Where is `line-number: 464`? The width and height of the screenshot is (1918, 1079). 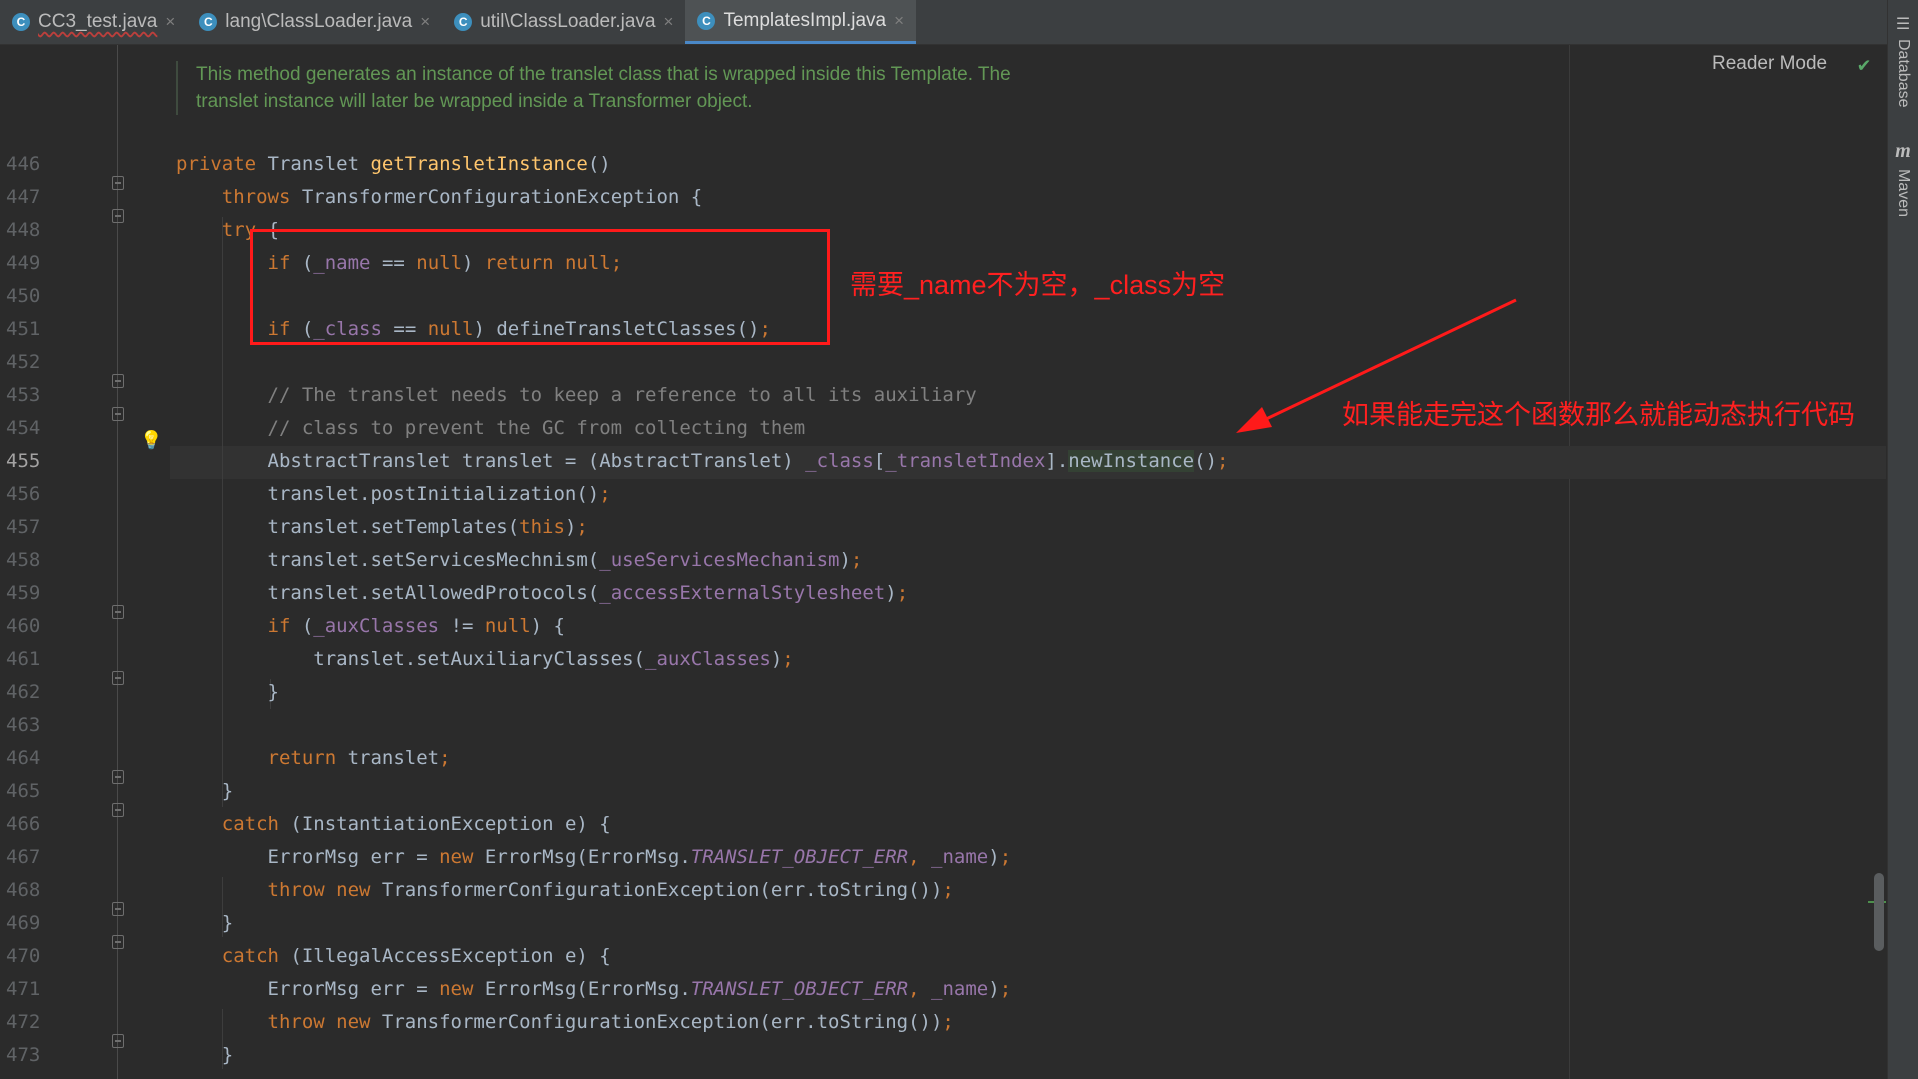
line-number: 464 is located at coordinates (23, 758).